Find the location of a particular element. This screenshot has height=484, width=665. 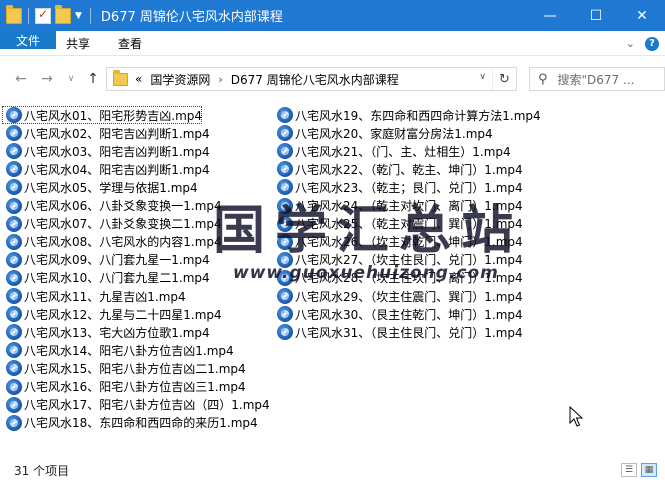

file-item: 八宅风水31、（艮主住艮门、兑门）1.mp4 is located at coordinates (398, 332).